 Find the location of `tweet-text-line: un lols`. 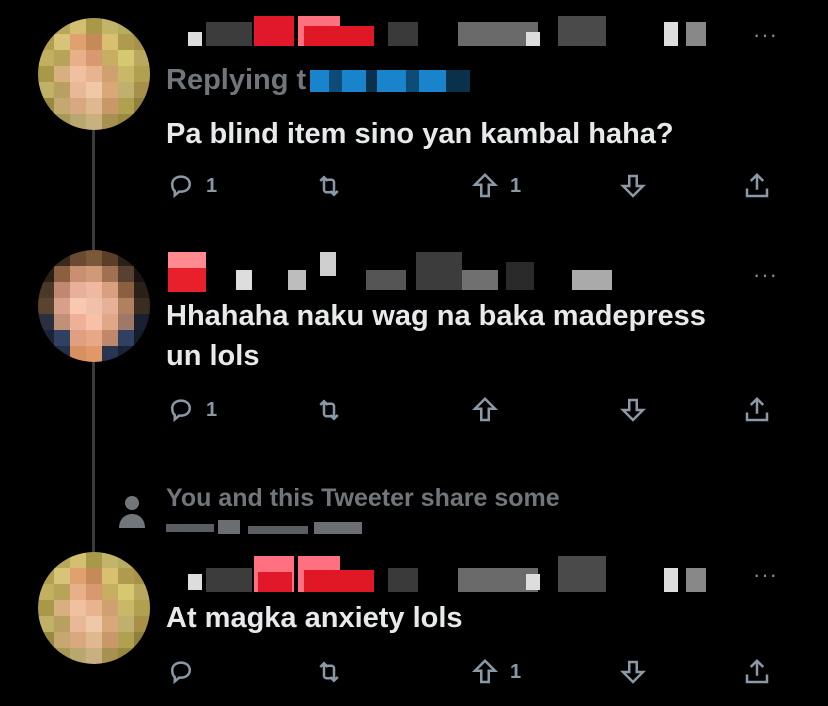

tweet-text-line: un lols is located at coordinates (213, 356).